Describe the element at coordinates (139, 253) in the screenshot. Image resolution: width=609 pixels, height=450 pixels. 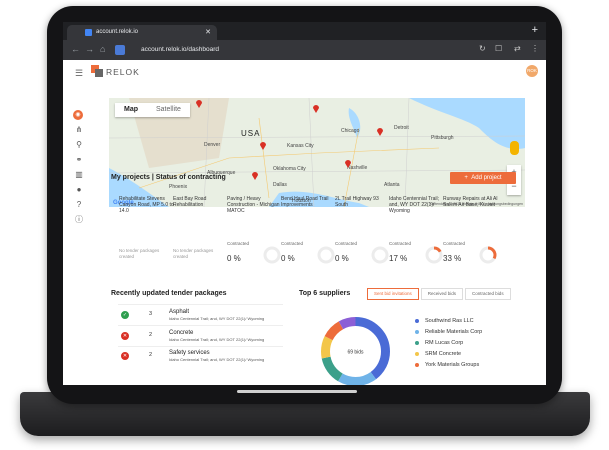
I see `project-status: No tender packages created` at that location.